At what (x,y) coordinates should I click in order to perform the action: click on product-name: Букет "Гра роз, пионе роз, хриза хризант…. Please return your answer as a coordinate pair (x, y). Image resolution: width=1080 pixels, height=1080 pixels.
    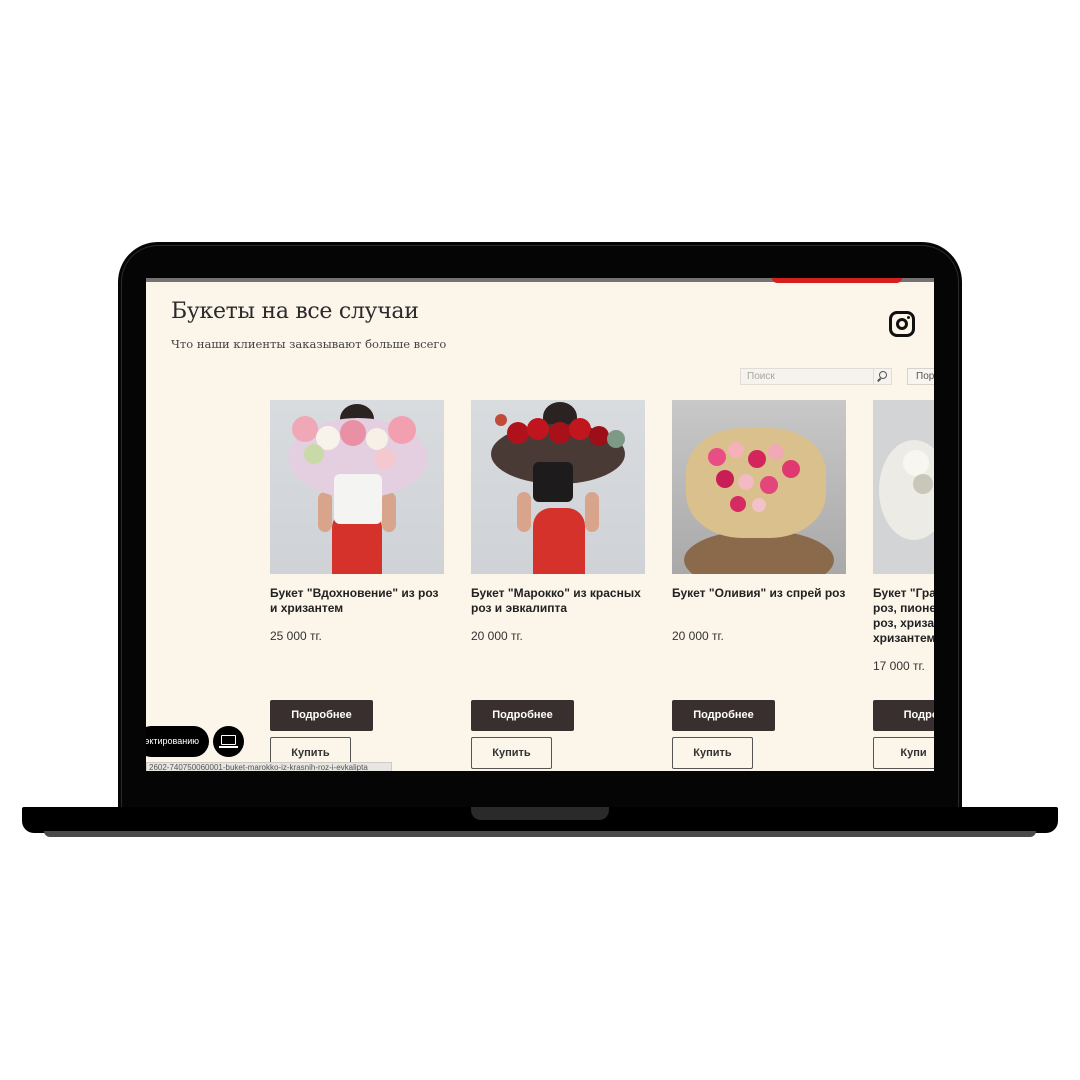
    Looking at the image, I should click on (903, 616).